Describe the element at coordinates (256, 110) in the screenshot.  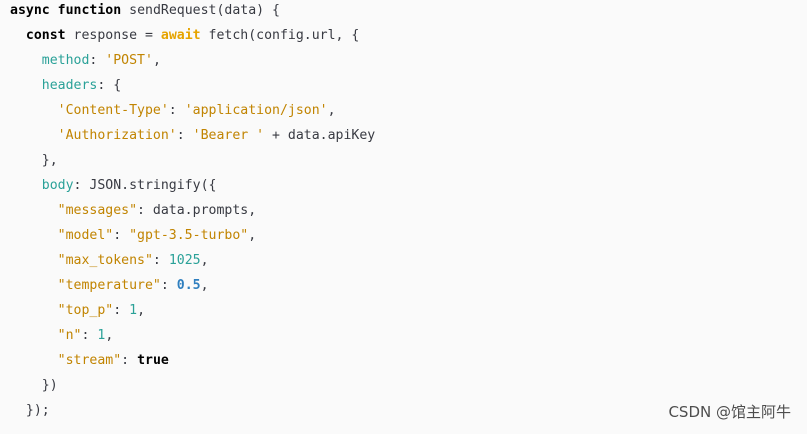
I see `code-token: 'application/json'` at that location.